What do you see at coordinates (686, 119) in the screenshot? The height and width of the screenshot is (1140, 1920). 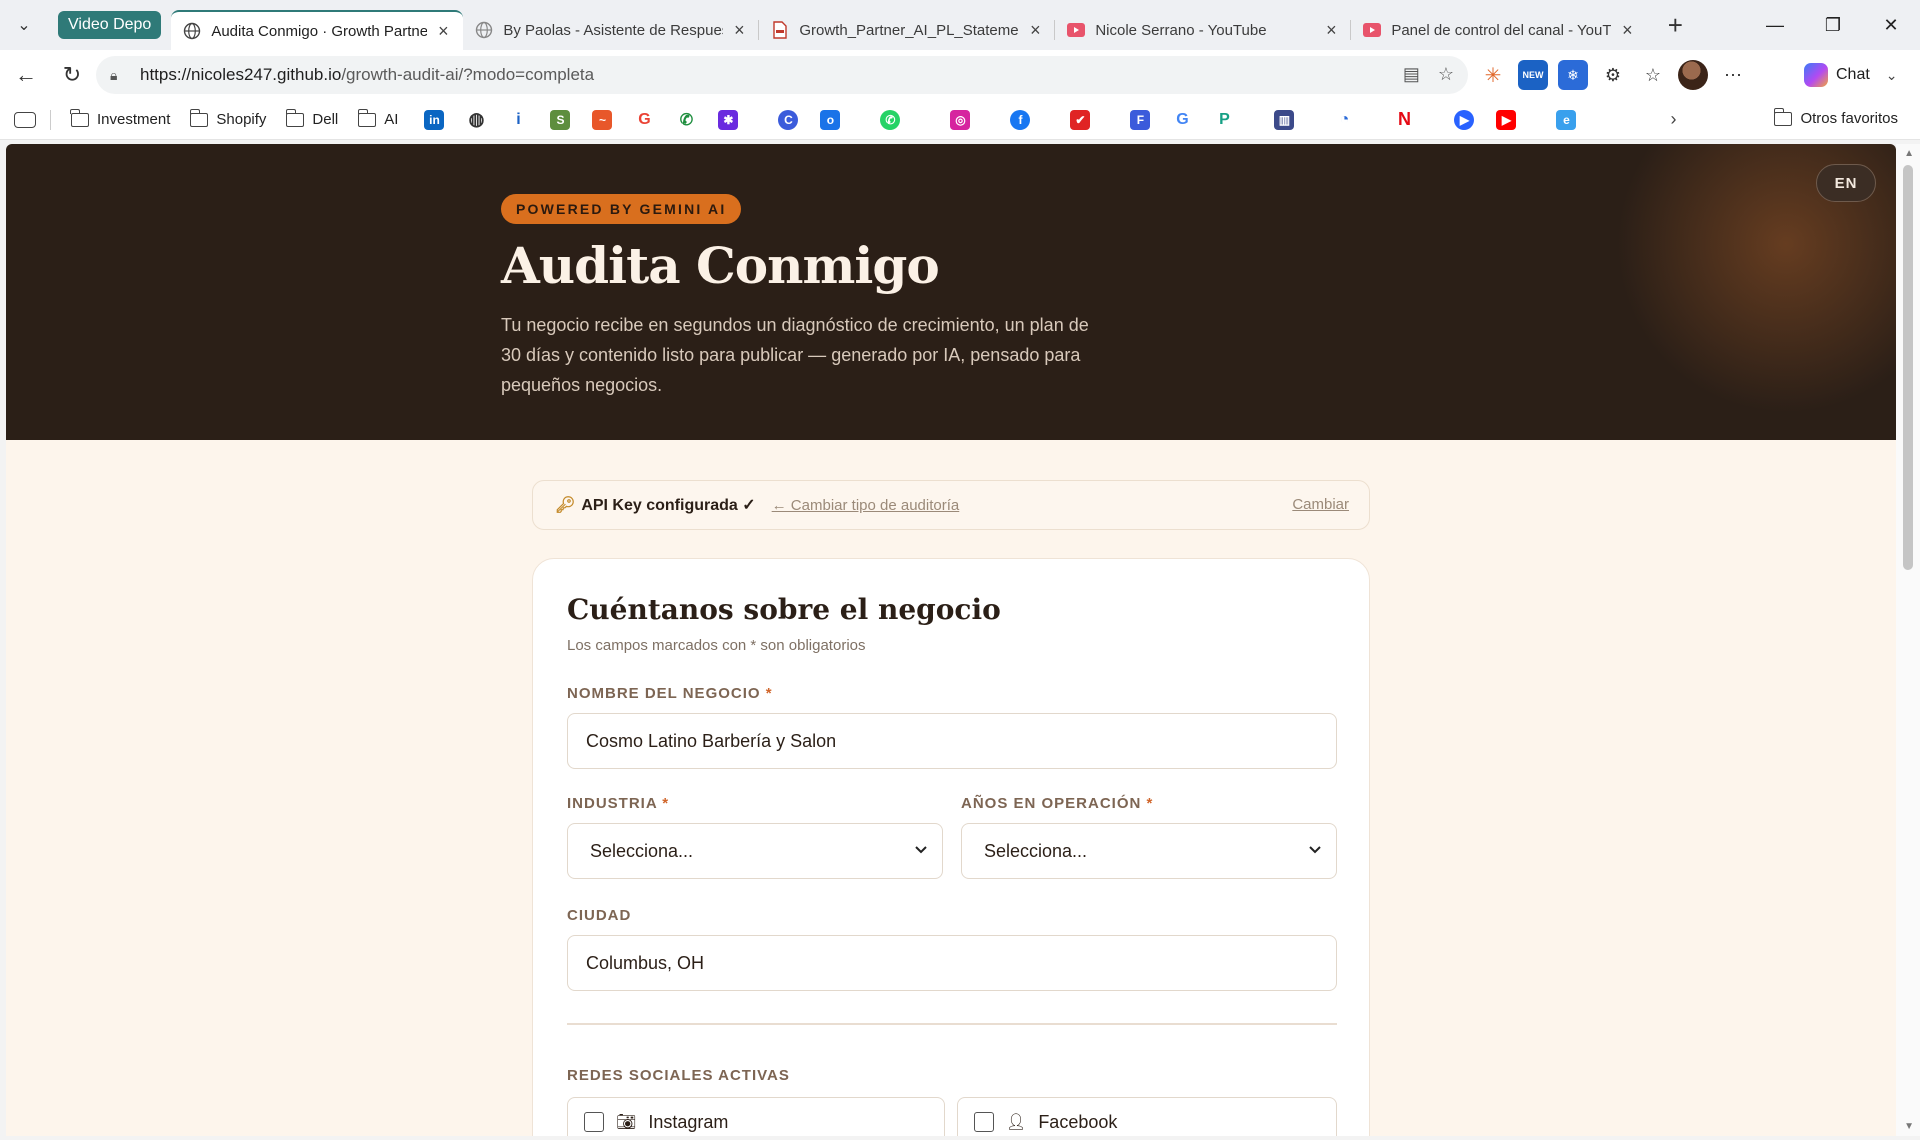 I see `phone-icon: ✆` at bounding box center [686, 119].